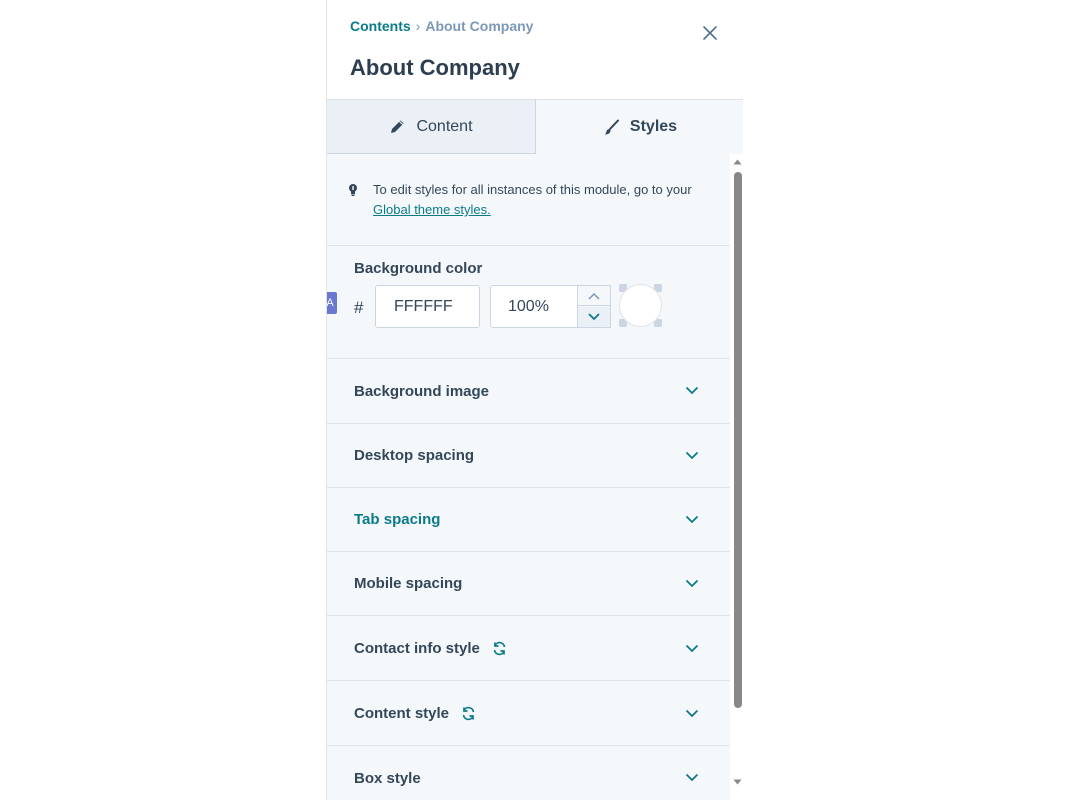 The width and height of the screenshot is (1066, 800). What do you see at coordinates (528, 306) in the screenshot?
I see `opacity-value: 100%` at bounding box center [528, 306].